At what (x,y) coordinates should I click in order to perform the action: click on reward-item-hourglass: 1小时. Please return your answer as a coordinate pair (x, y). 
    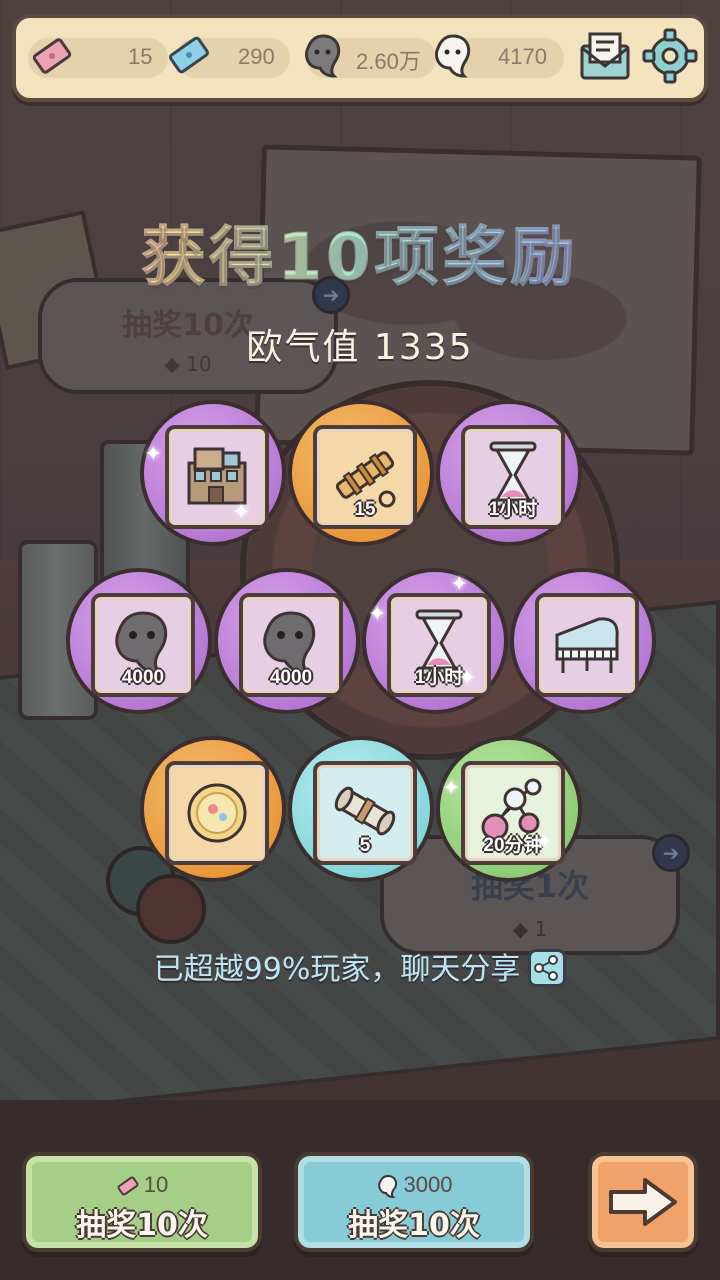
    Looking at the image, I should click on (509, 473).